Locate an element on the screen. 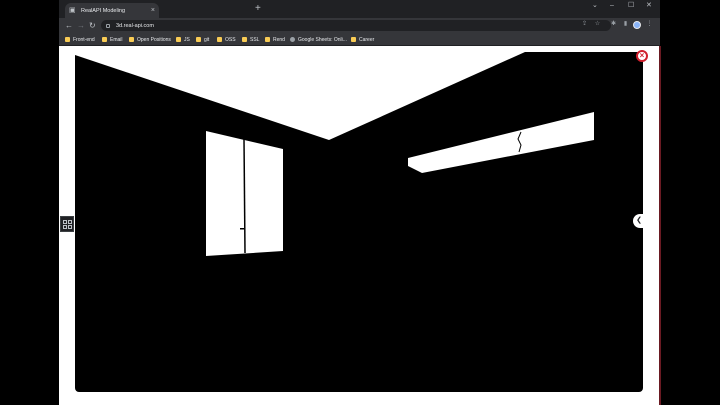 The width and height of the screenshot is (720, 405). bookmark-label: git is located at coordinates (207, 39).